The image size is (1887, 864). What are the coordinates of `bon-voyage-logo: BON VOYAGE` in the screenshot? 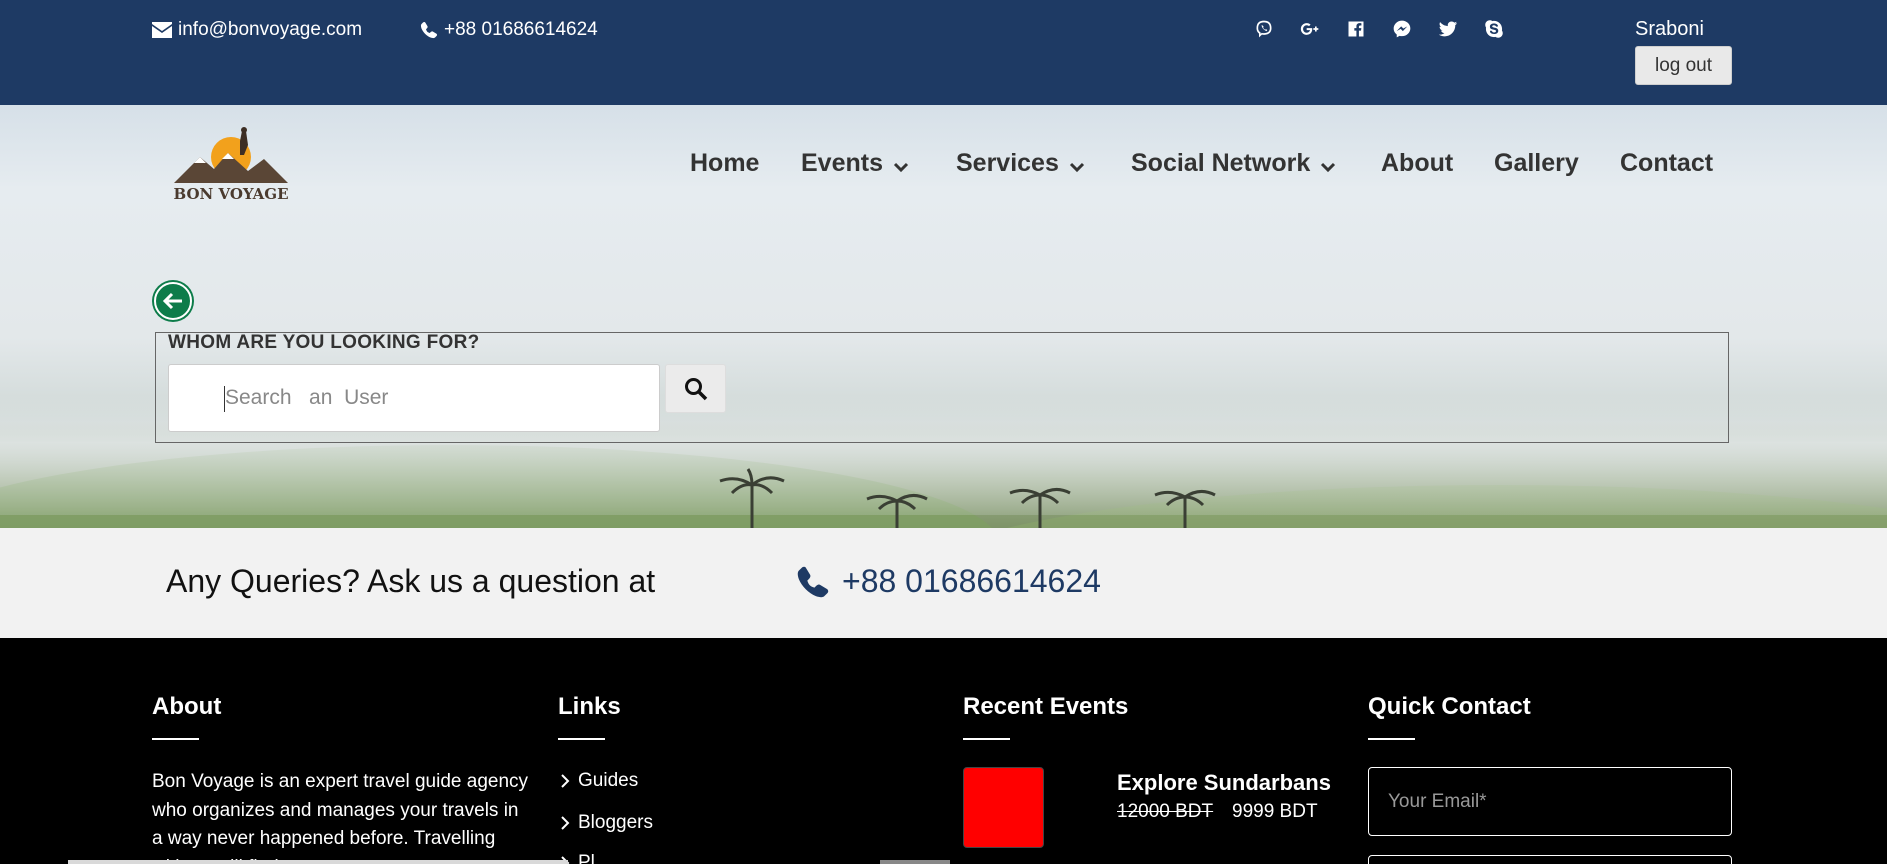 It's located at (231, 167).